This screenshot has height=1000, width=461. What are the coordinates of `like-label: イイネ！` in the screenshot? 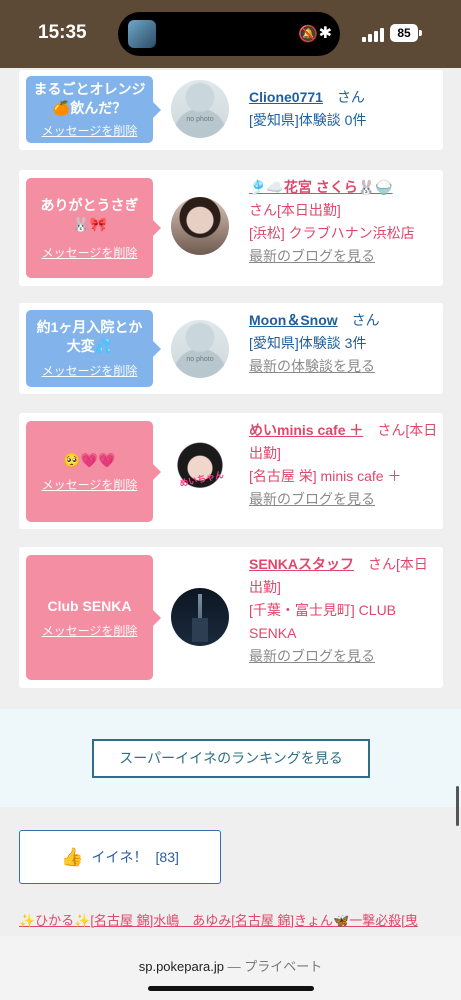 It's located at (119, 857).